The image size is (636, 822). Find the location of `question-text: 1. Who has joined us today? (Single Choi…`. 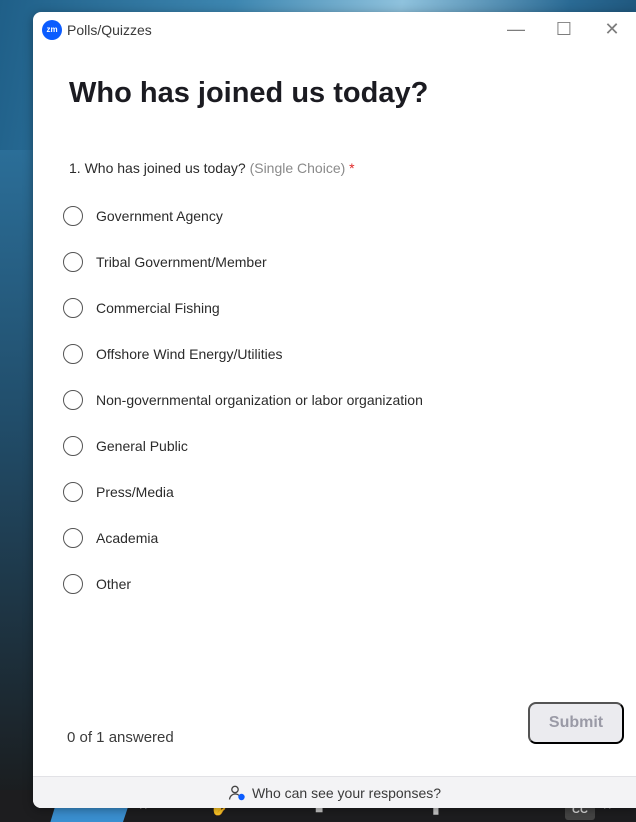

question-text: 1. Who has joined us today? (Single Choi… is located at coordinates (212, 168).